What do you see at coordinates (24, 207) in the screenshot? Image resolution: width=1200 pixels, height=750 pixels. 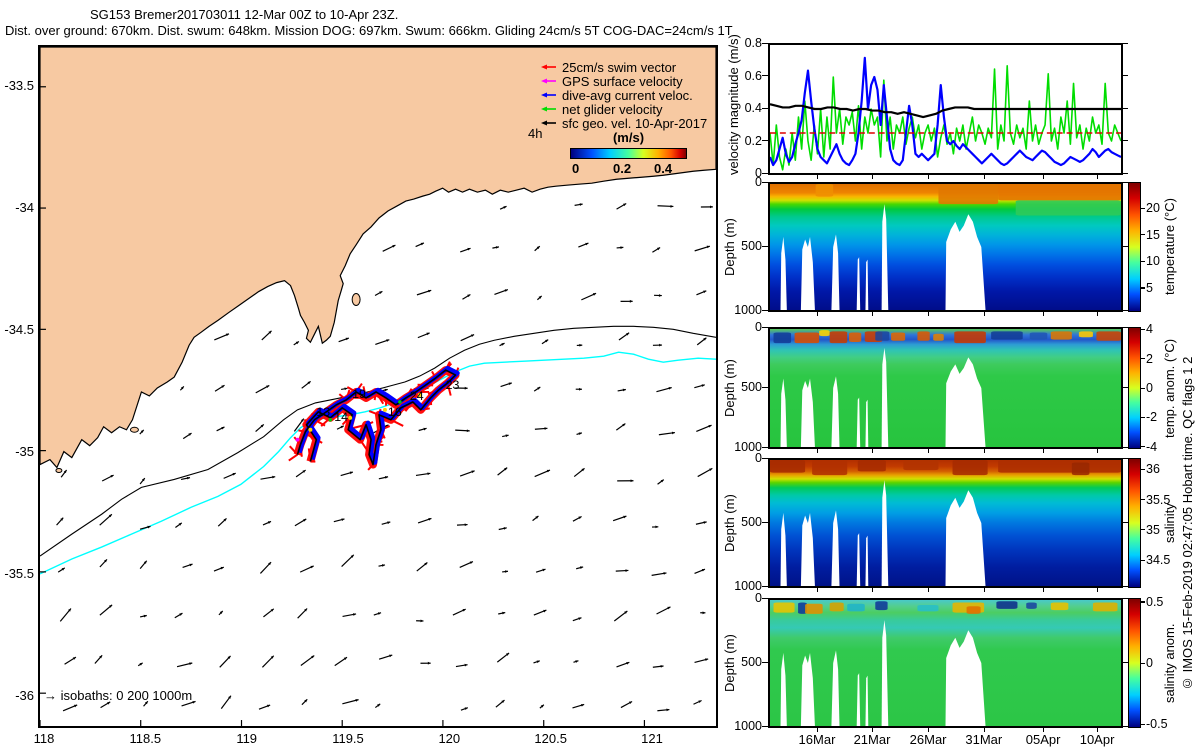 I see `map-y-tick: -34` at bounding box center [24, 207].